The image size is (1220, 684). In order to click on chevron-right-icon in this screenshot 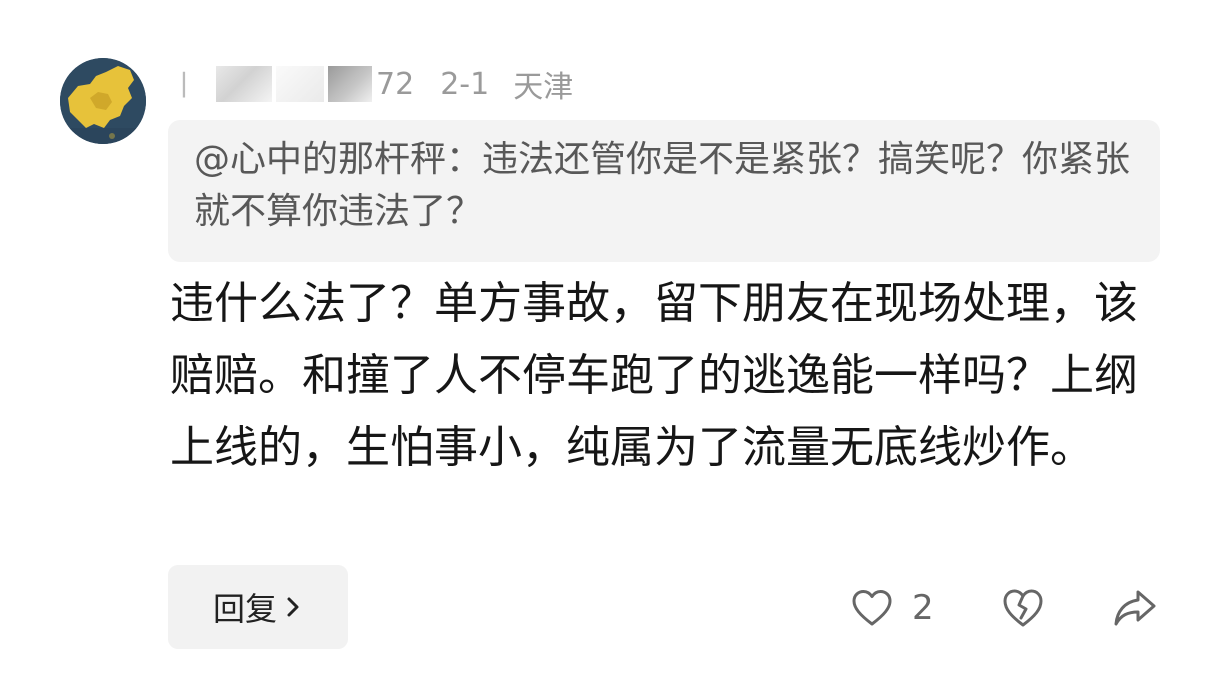, I will do `click(293, 607)`.